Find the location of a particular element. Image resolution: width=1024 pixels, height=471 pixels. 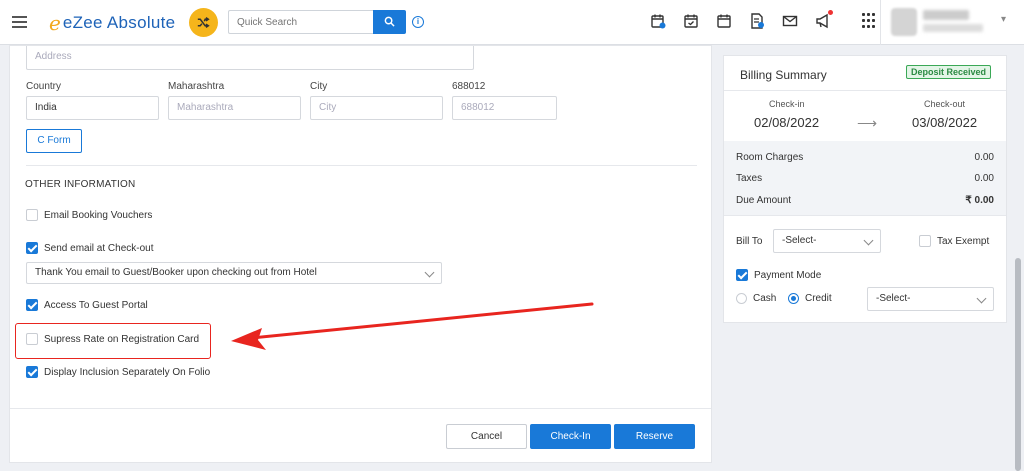

other-information-title: OTHER INFORMATION is located at coordinates (80, 184).